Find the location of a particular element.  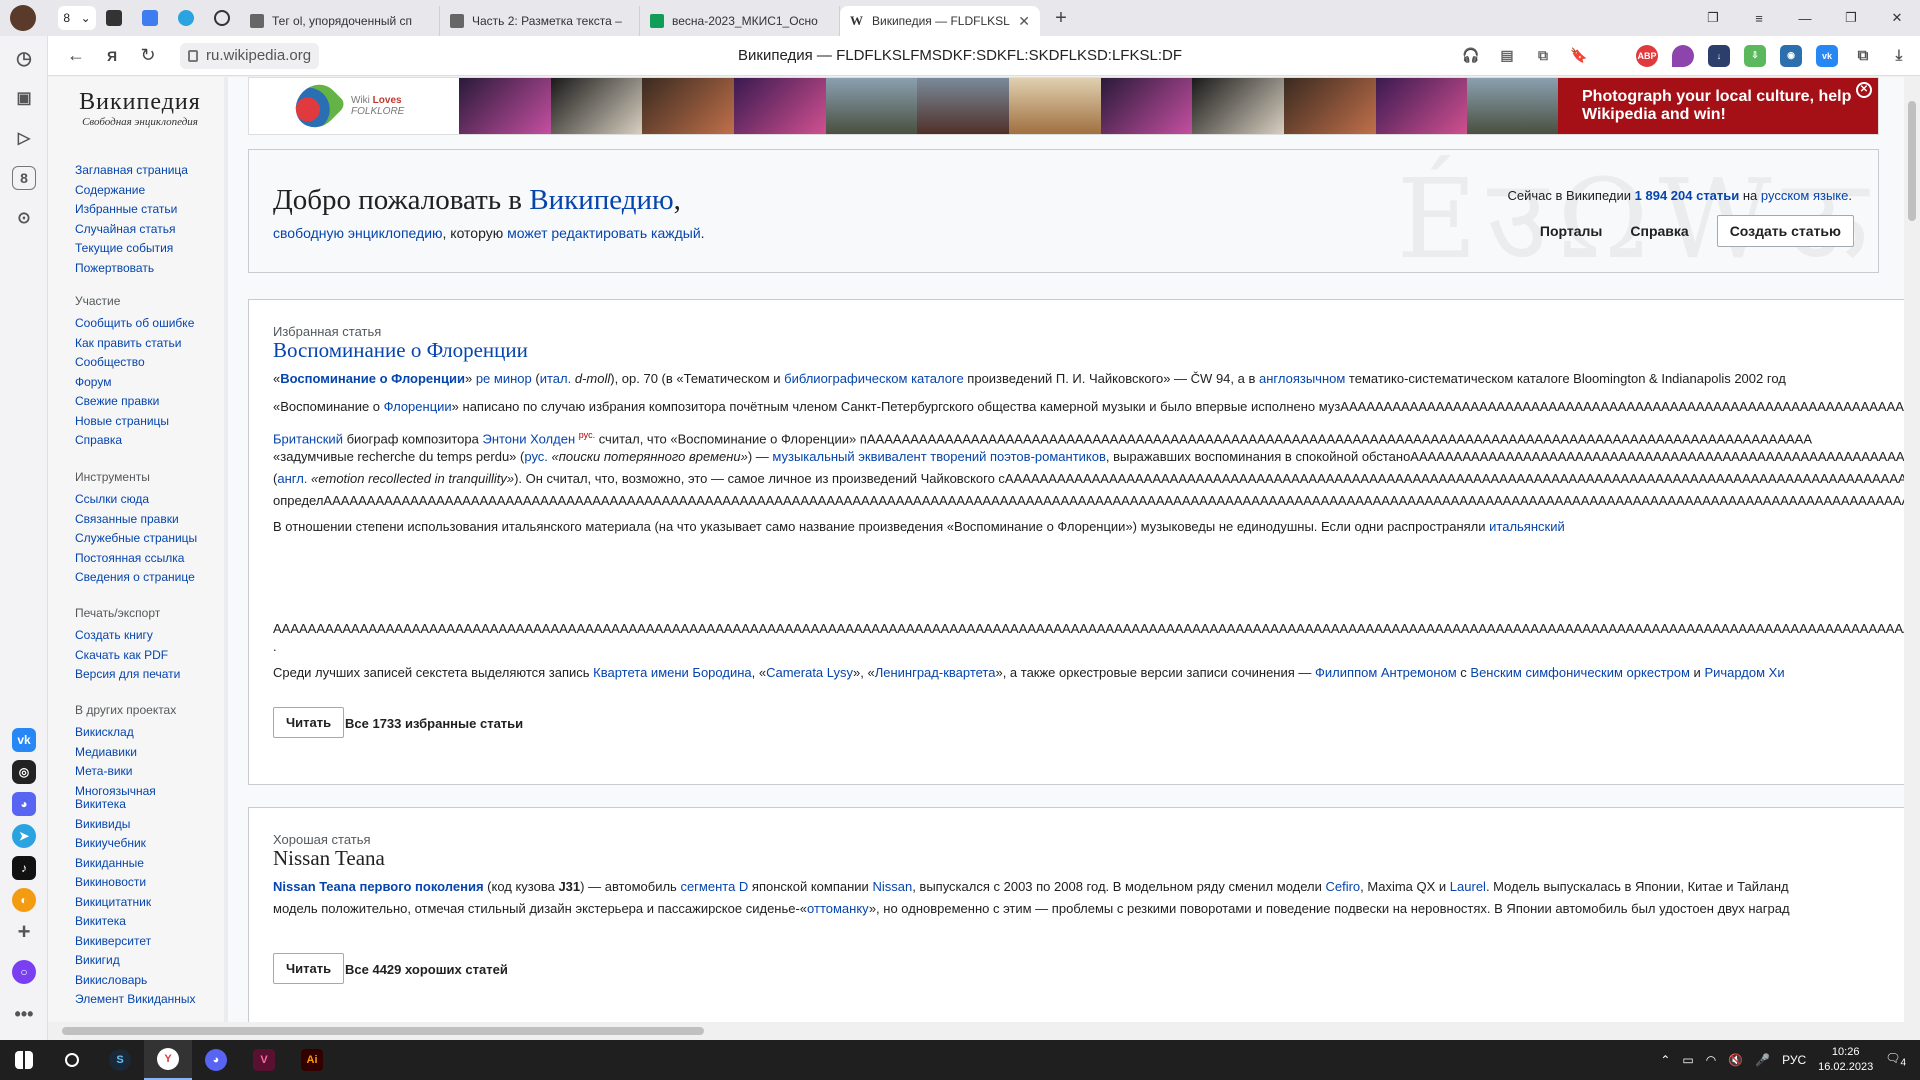

instagram-icon: ◎ is located at coordinates (24, 772).